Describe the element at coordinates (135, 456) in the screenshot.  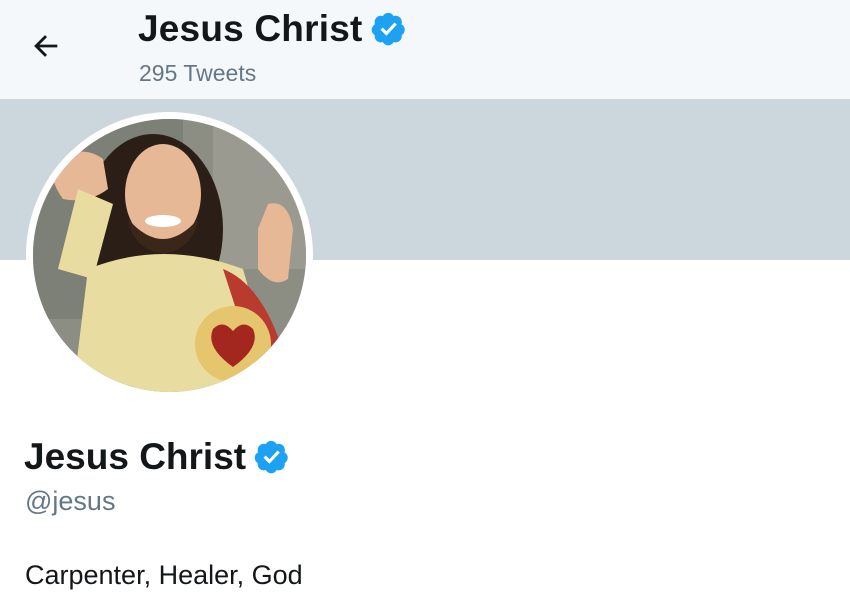
I see `profile-name-text: Jesus Christ` at that location.